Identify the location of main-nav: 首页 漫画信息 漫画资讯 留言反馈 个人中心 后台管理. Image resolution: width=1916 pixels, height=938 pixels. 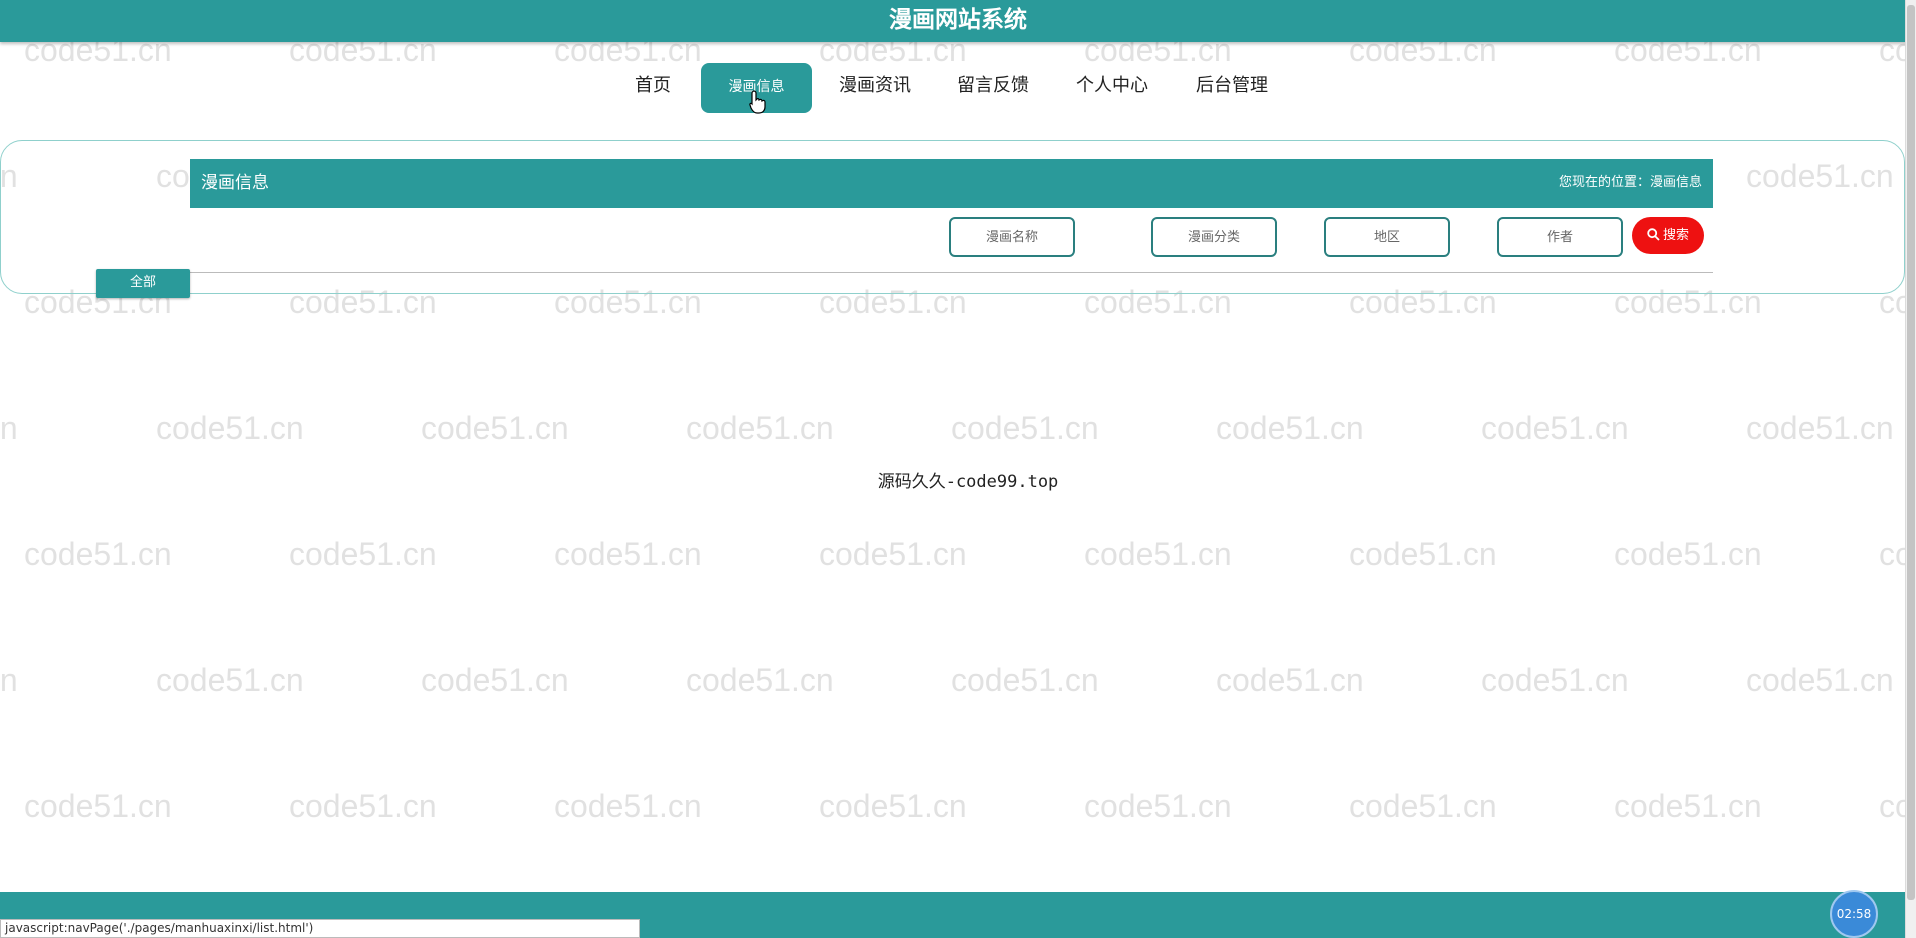
(958, 88).